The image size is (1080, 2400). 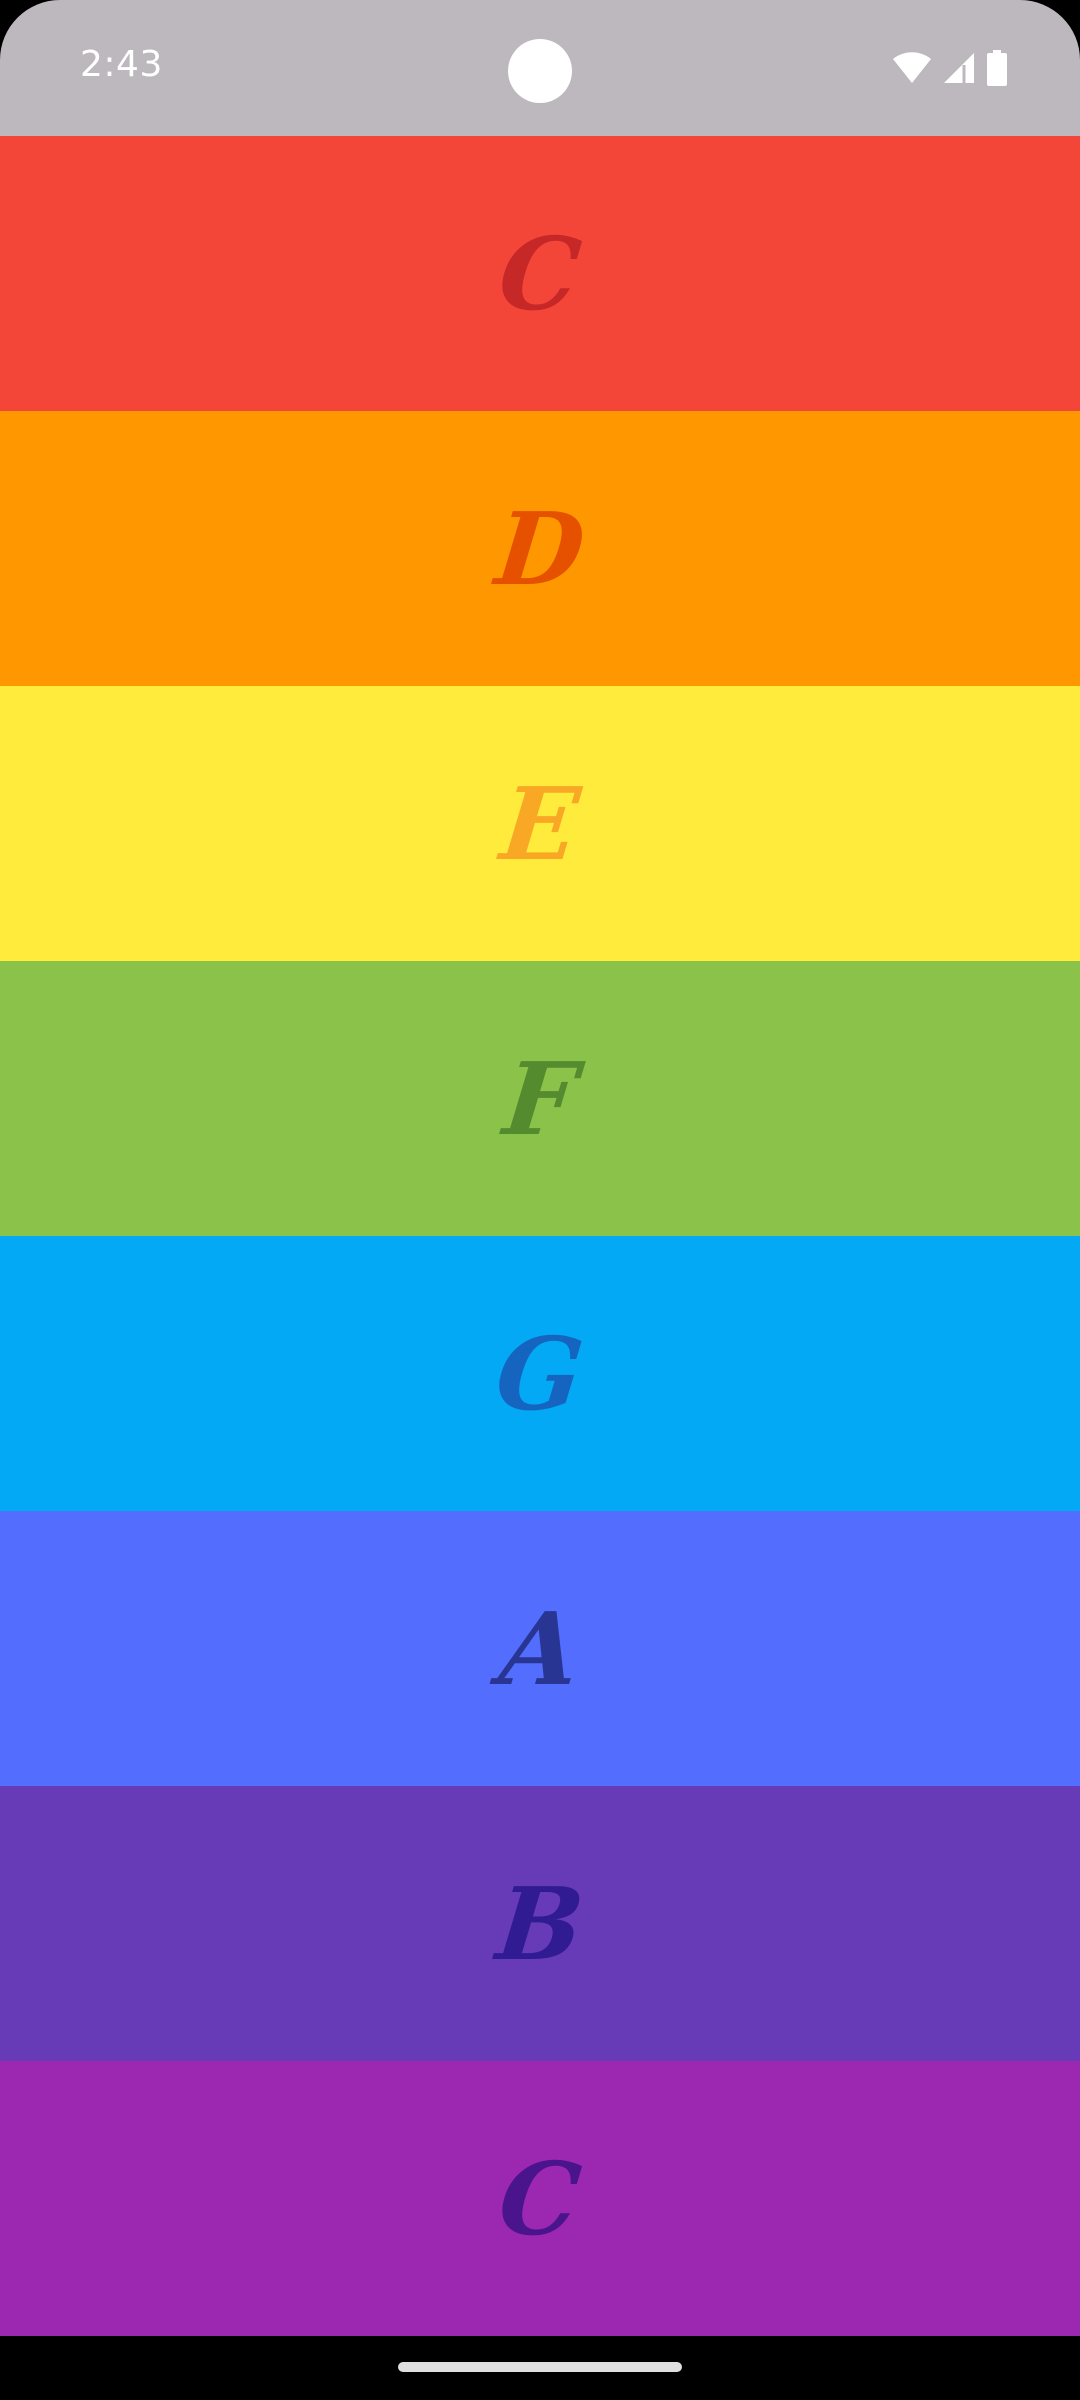 I want to click on color-band-c-purple: C, so click(x=540, y=2198).